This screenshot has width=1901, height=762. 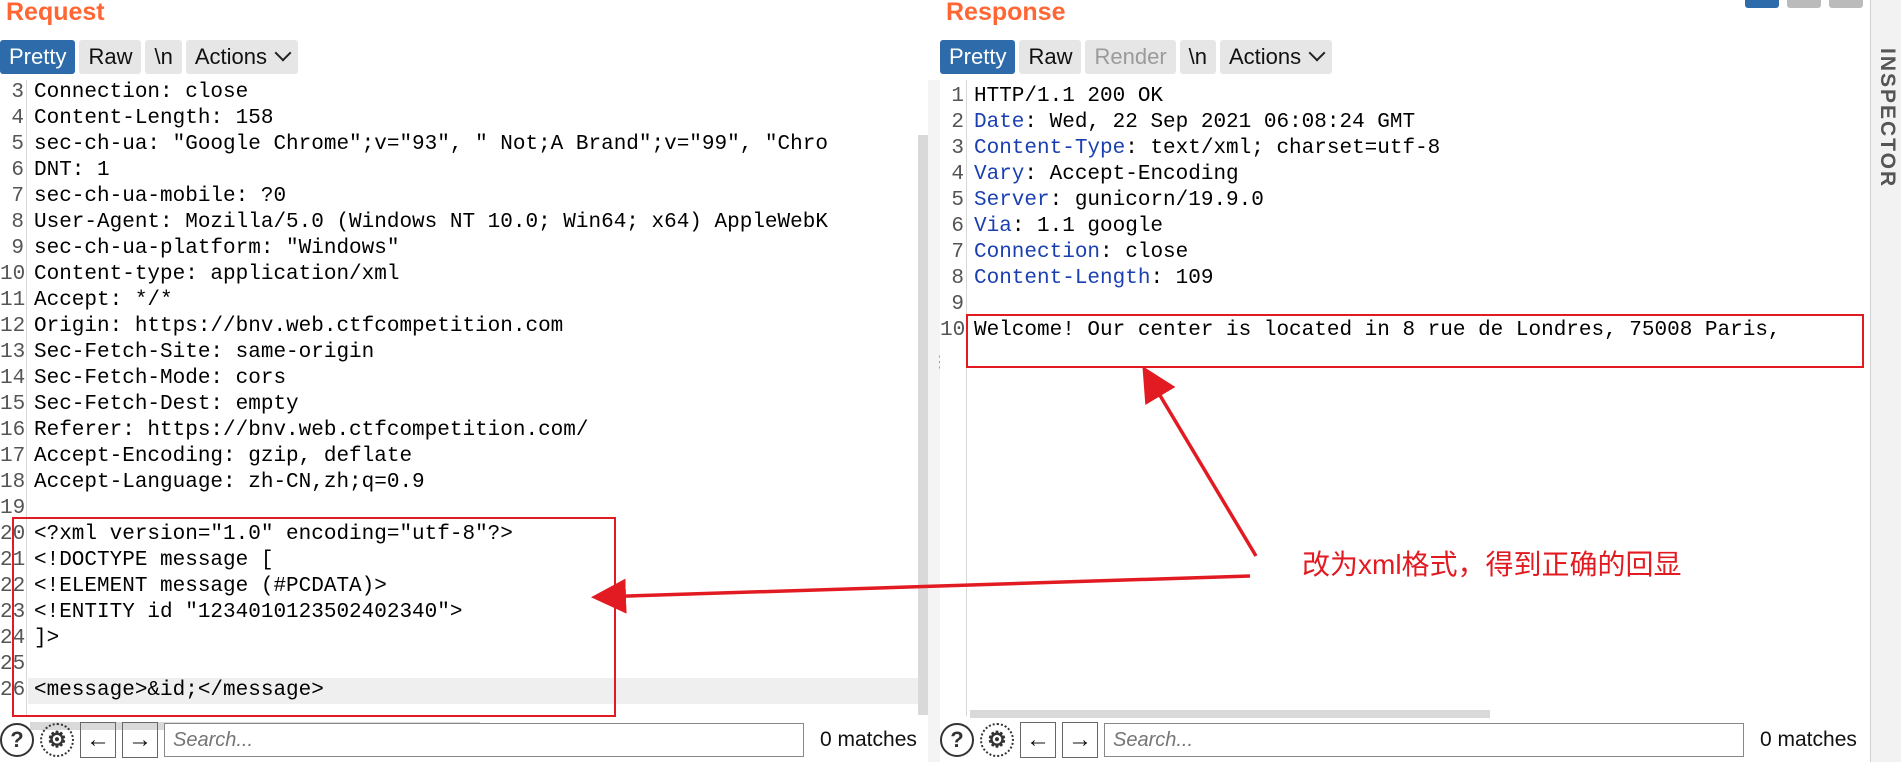 What do you see at coordinates (241, 57) in the screenshot?
I see `request-actions-button: Actions` at bounding box center [241, 57].